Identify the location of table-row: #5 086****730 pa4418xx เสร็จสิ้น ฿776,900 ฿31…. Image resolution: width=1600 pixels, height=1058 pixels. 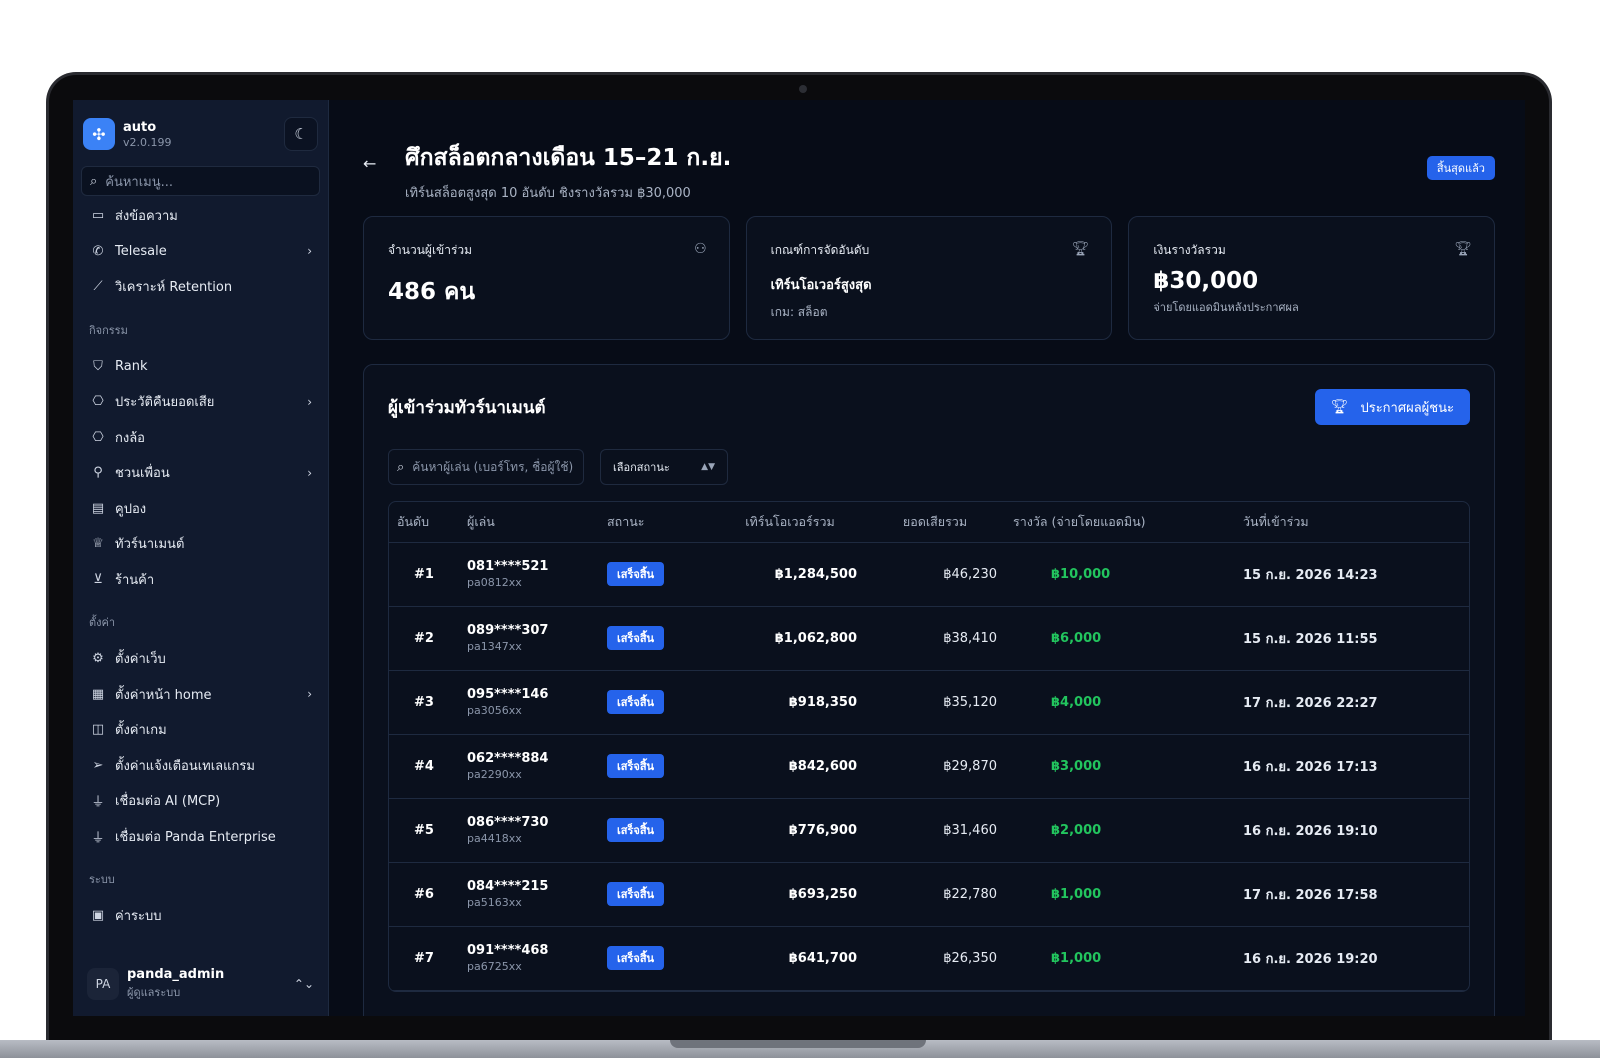
(929, 830).